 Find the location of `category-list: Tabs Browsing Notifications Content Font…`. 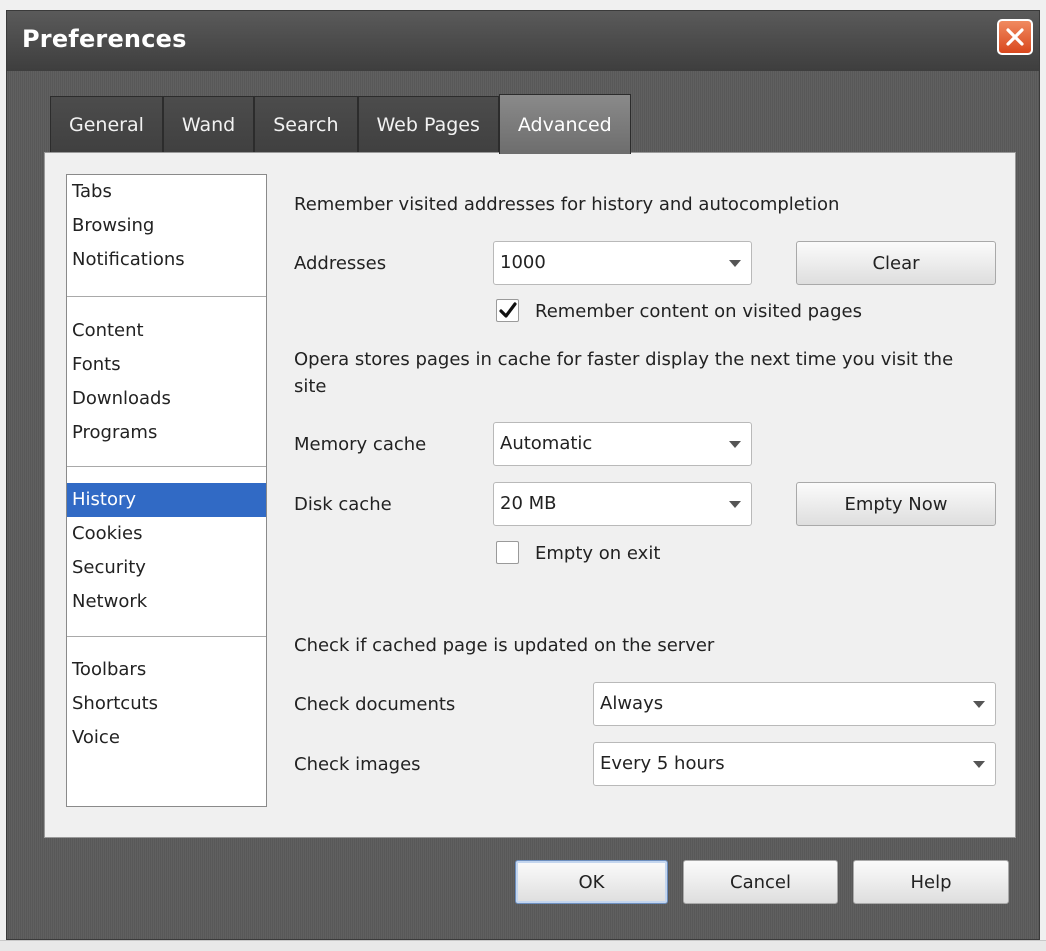

category-list: Tabs Browsing Notifications Content Font… is located at coordinates (166, 490).